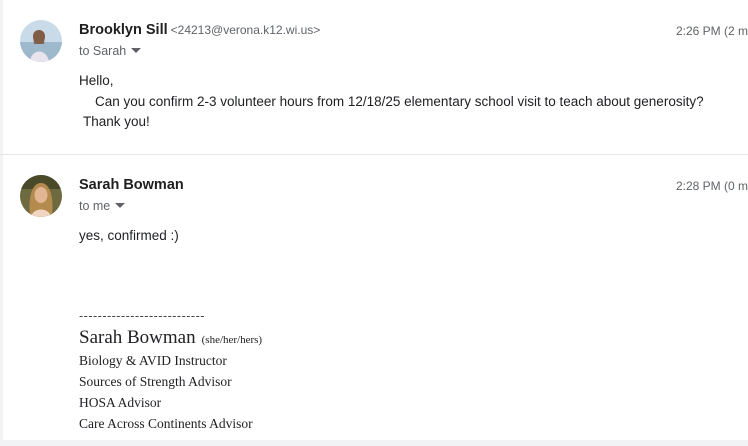  Describe the element at coordinates (374, 443) in the screenshot. I see `thread-bottom-edge` at that location.